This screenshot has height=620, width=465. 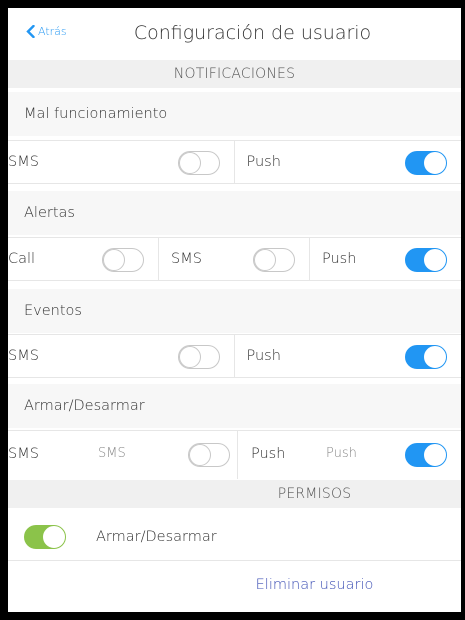 I want to click on option-row-eventos: SMS Push, so click(x=234, y=356).